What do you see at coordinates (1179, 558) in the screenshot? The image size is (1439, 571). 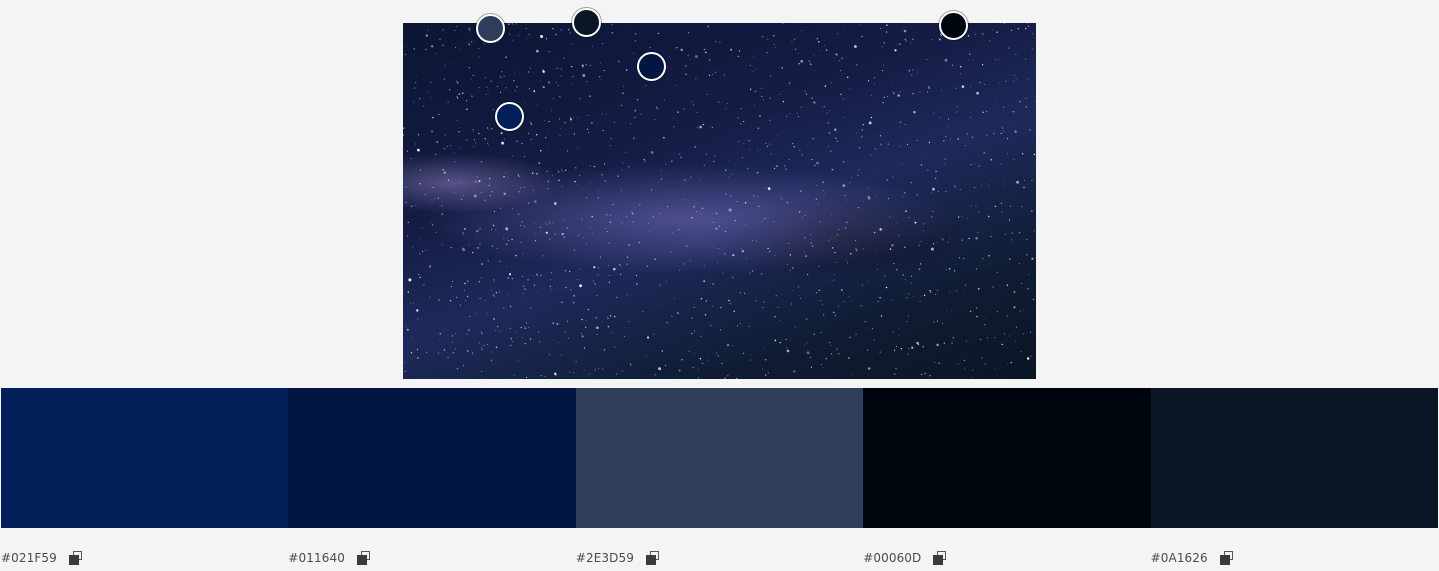 I see `hex-value: #0A1626` at bounding box center [1179, 558].